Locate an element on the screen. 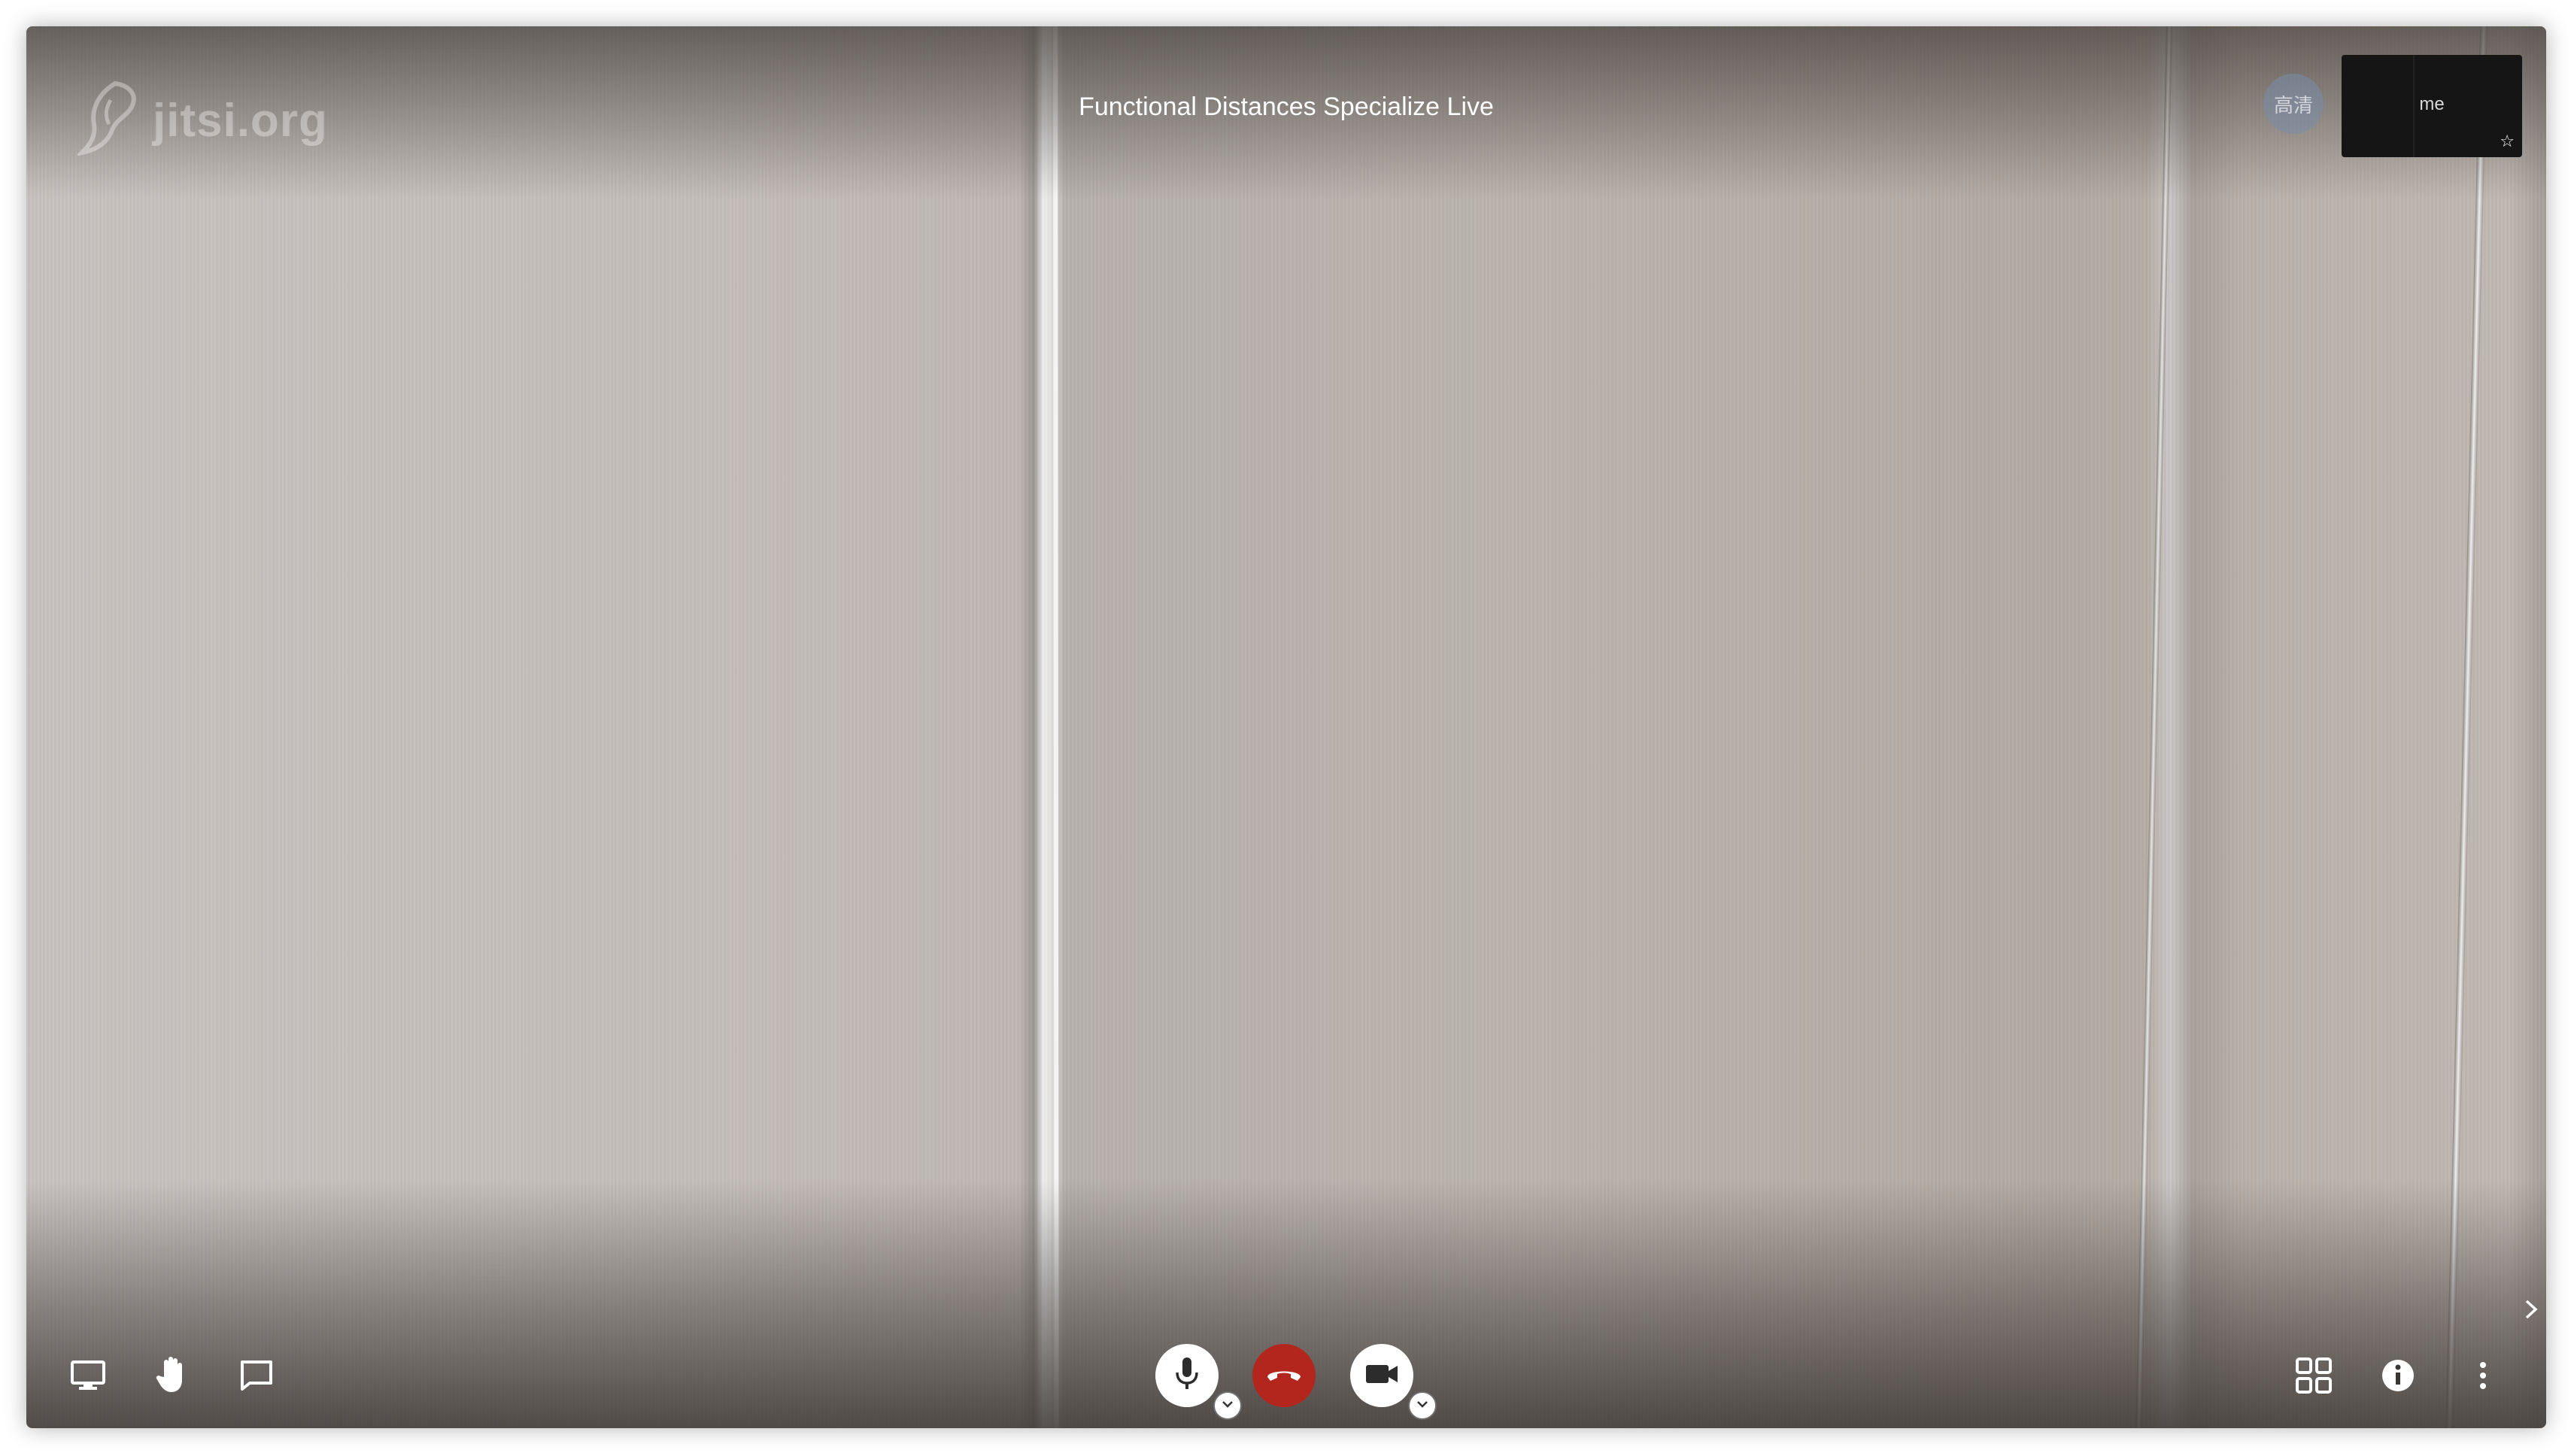  self-view-thumbnail: me ☆ is located at coordinates (2432, 106).